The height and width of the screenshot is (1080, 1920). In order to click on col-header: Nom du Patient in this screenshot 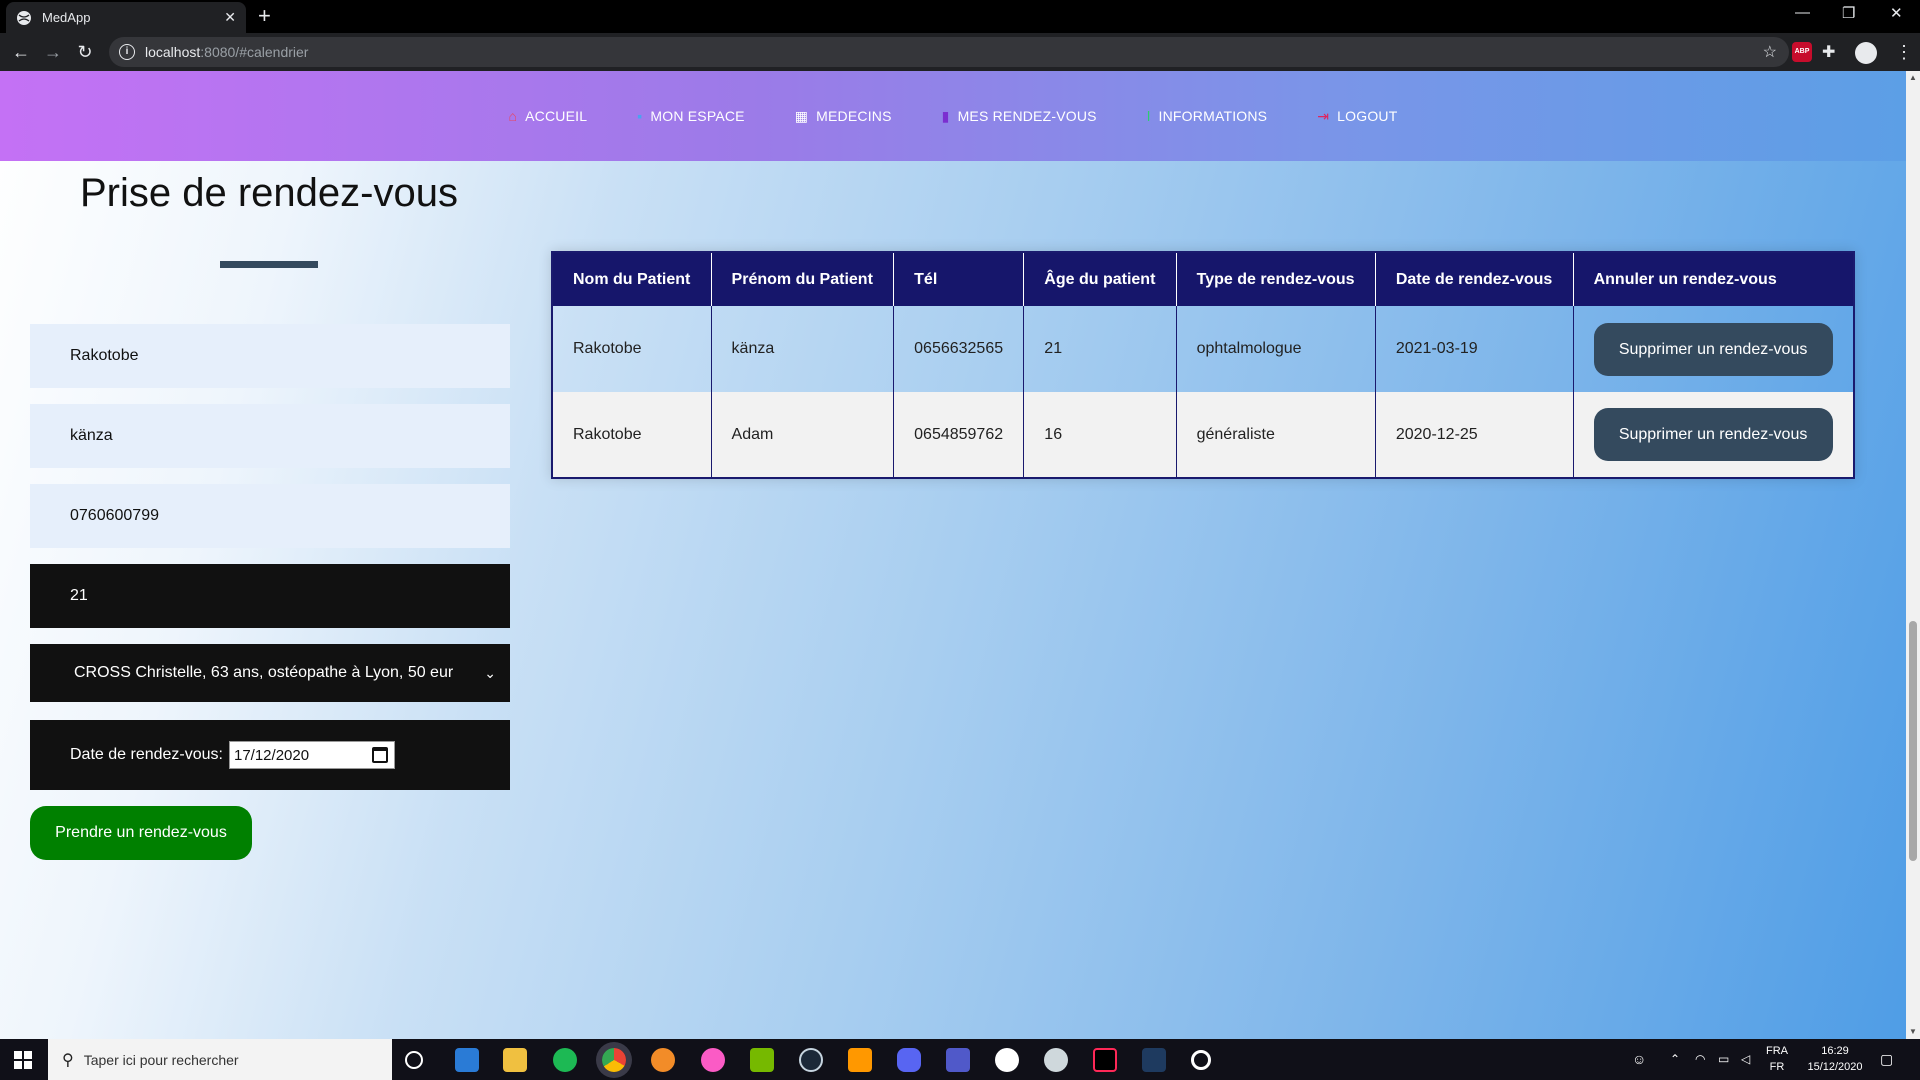, I will do `click(632, 279)`.